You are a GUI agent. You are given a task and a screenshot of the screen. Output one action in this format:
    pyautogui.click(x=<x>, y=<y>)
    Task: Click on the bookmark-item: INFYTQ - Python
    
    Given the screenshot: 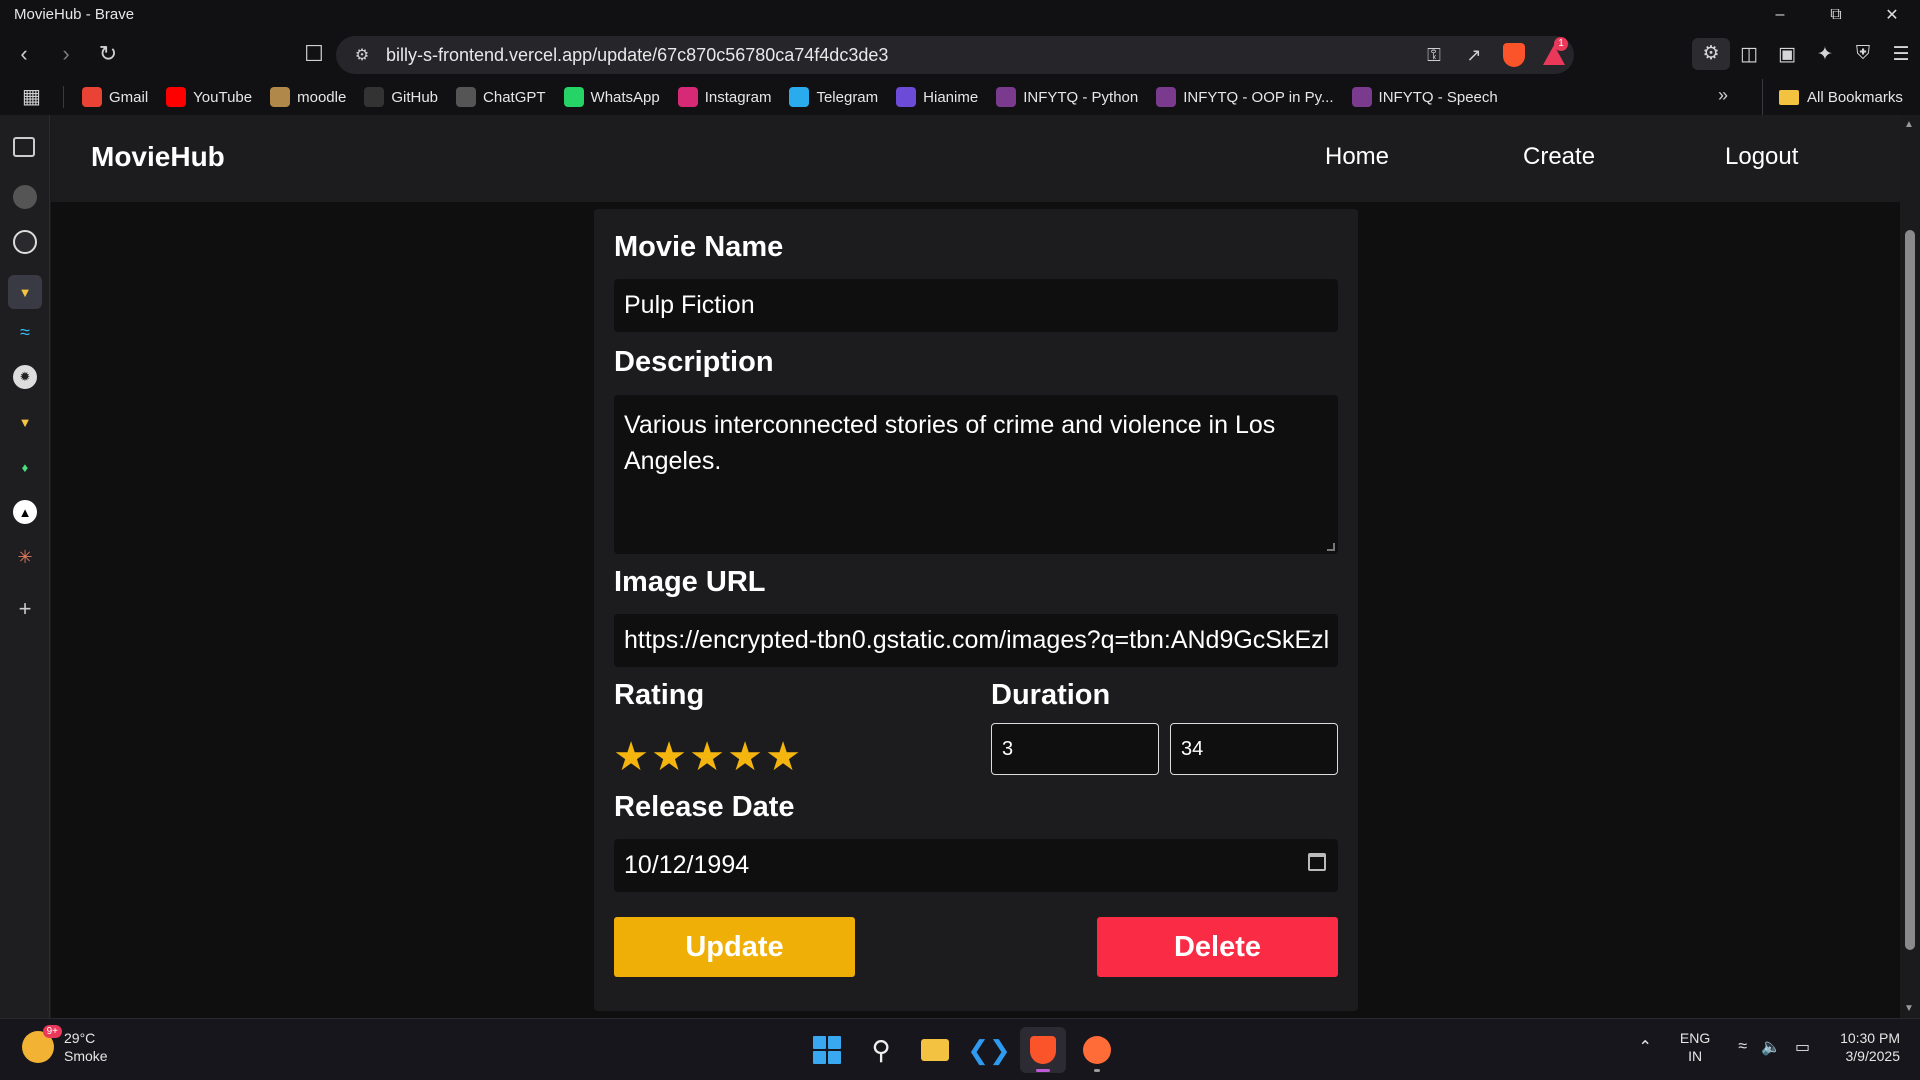 What is the action you would take?
    pyautogui.click(x=1067, y=97)
    